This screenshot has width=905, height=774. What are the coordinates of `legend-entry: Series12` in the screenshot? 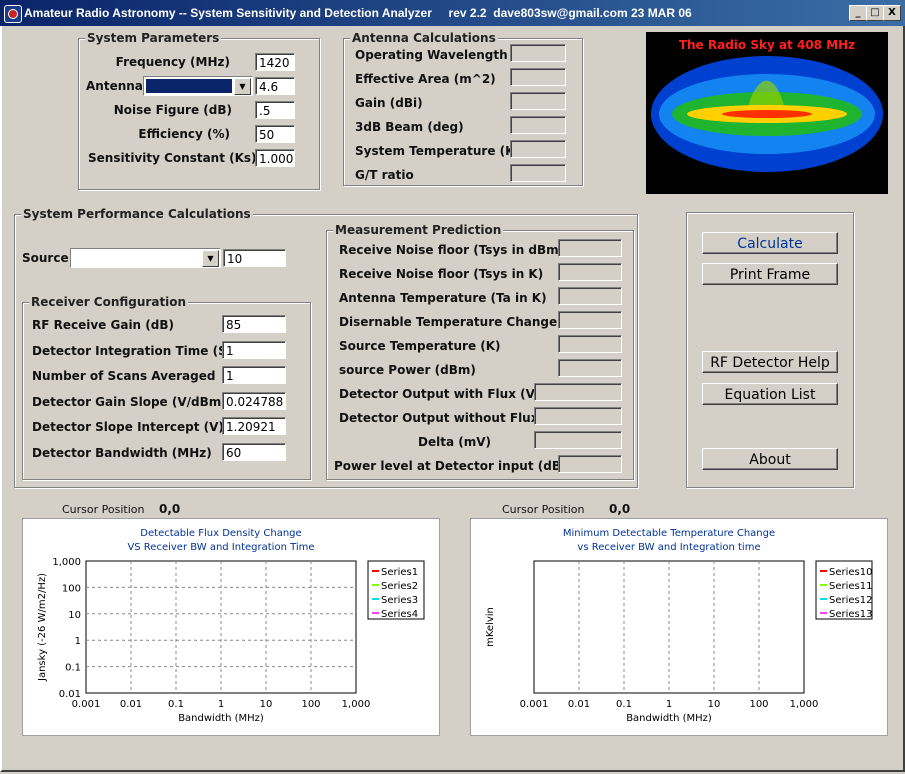 It's located at (850, 600).